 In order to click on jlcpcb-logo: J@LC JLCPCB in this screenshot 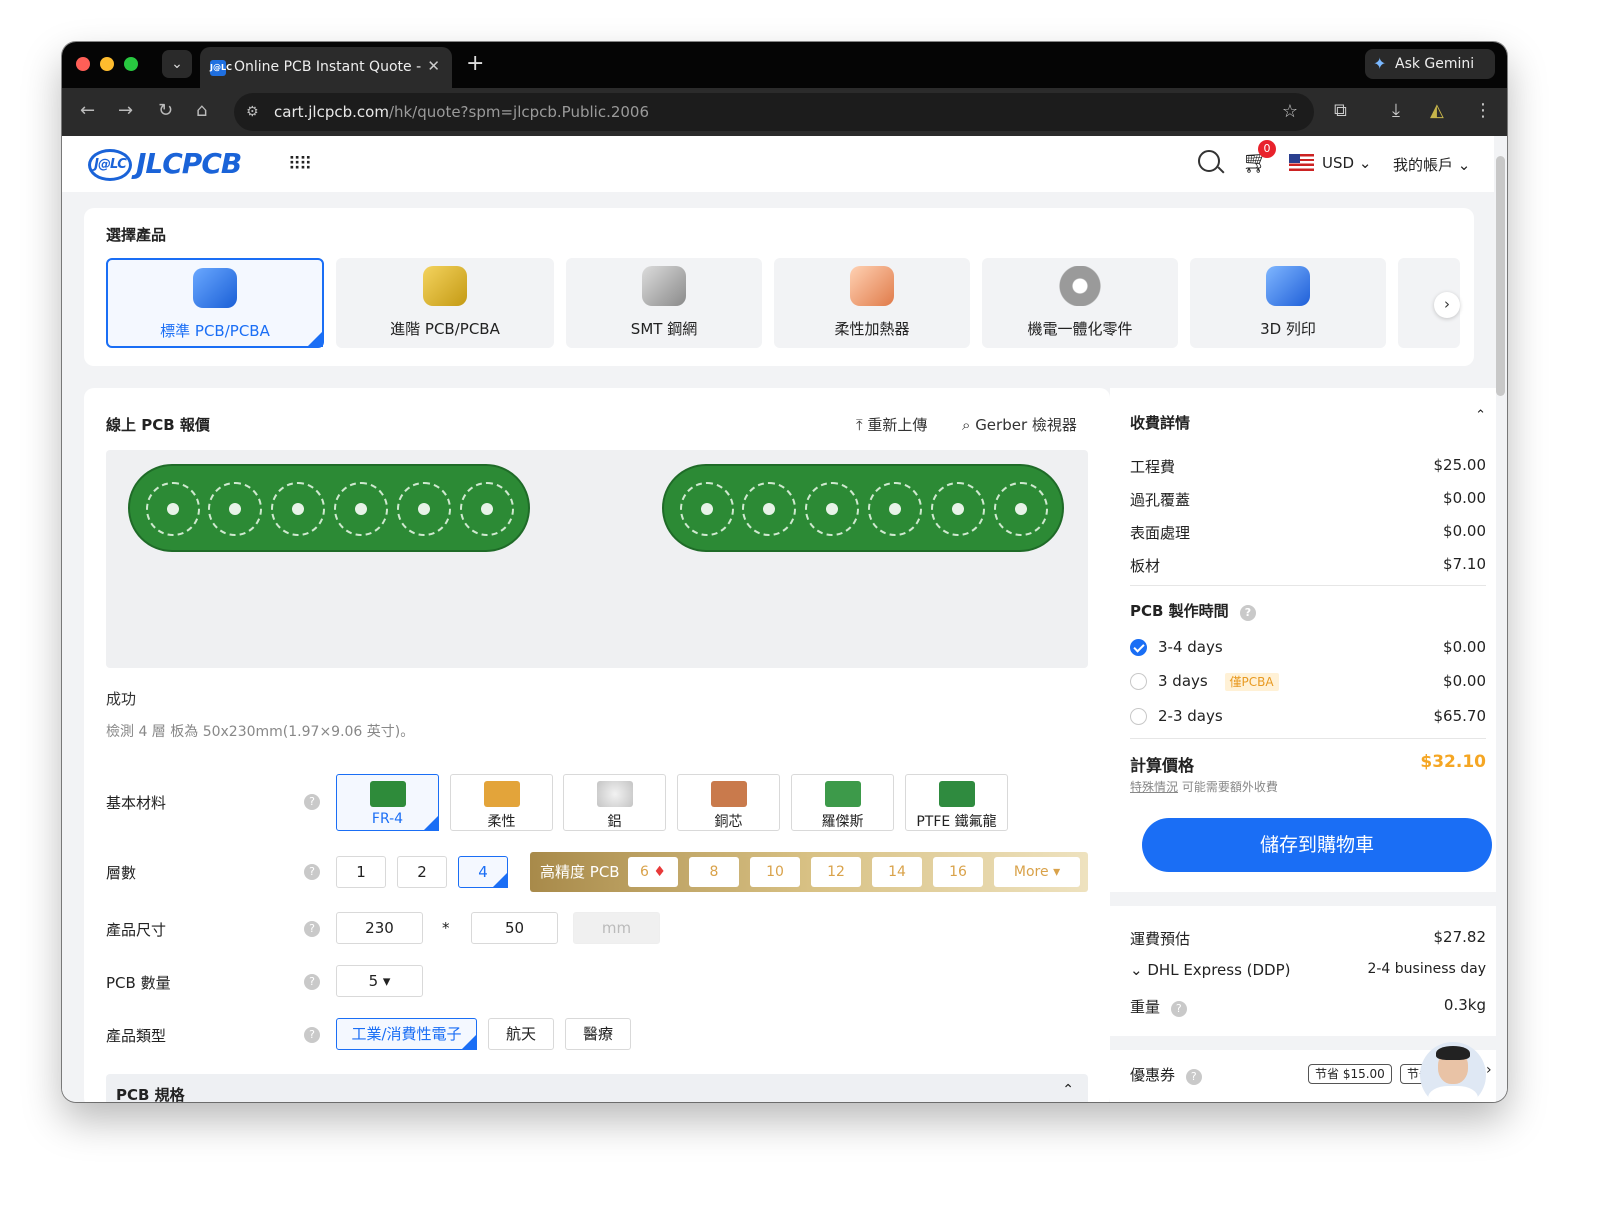, I will do `click(165, 164)`.